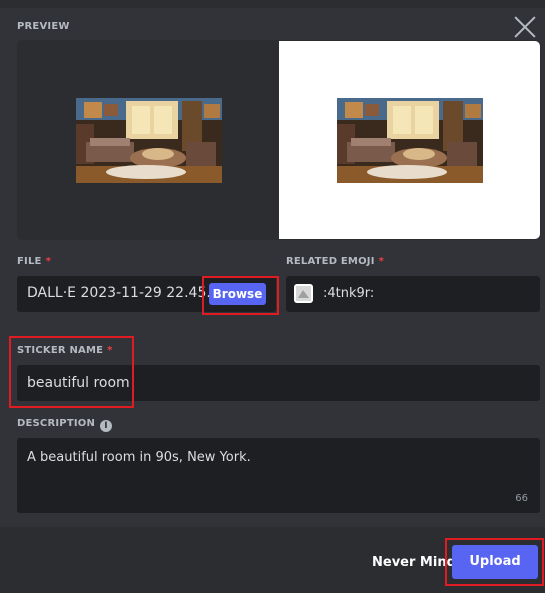  Describe the element at coordinates (43, 26) in the screenshot. I see `preview-label: PREVIEW` at that location.